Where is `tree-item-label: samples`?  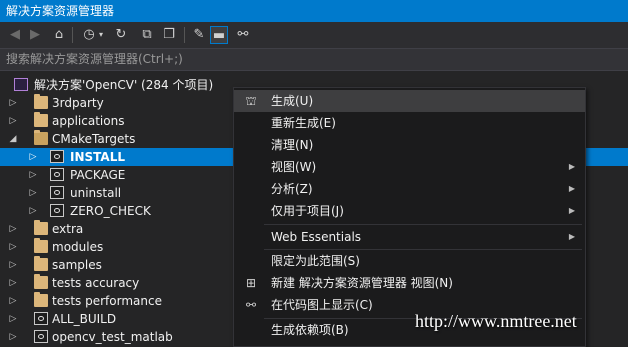 tree-item-label: samples is located at coordinates (77, 265).